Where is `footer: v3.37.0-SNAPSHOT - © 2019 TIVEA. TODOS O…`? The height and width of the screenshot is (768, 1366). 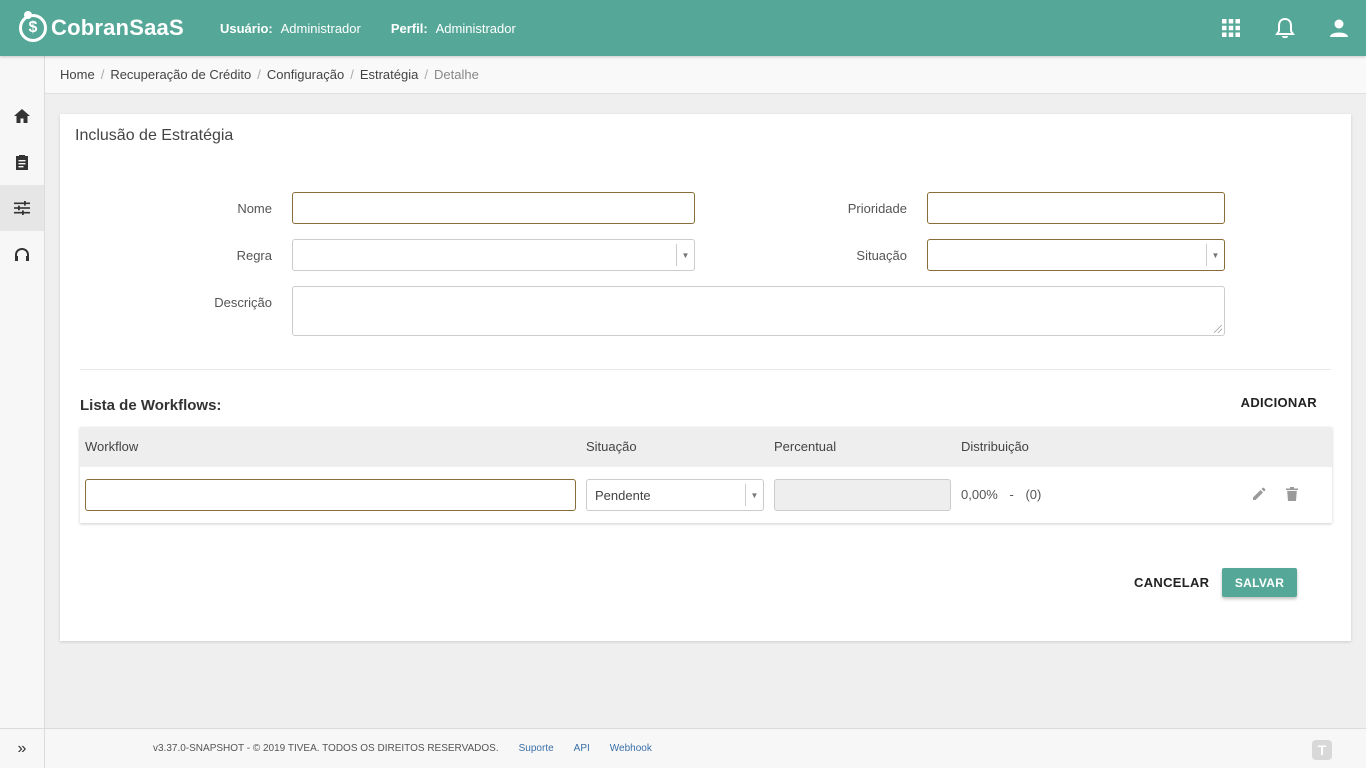 footer: v3.37.0-SNAPSHOT - © 2019 TIVEA. TODOS O… is located at coordinates (705, 748).